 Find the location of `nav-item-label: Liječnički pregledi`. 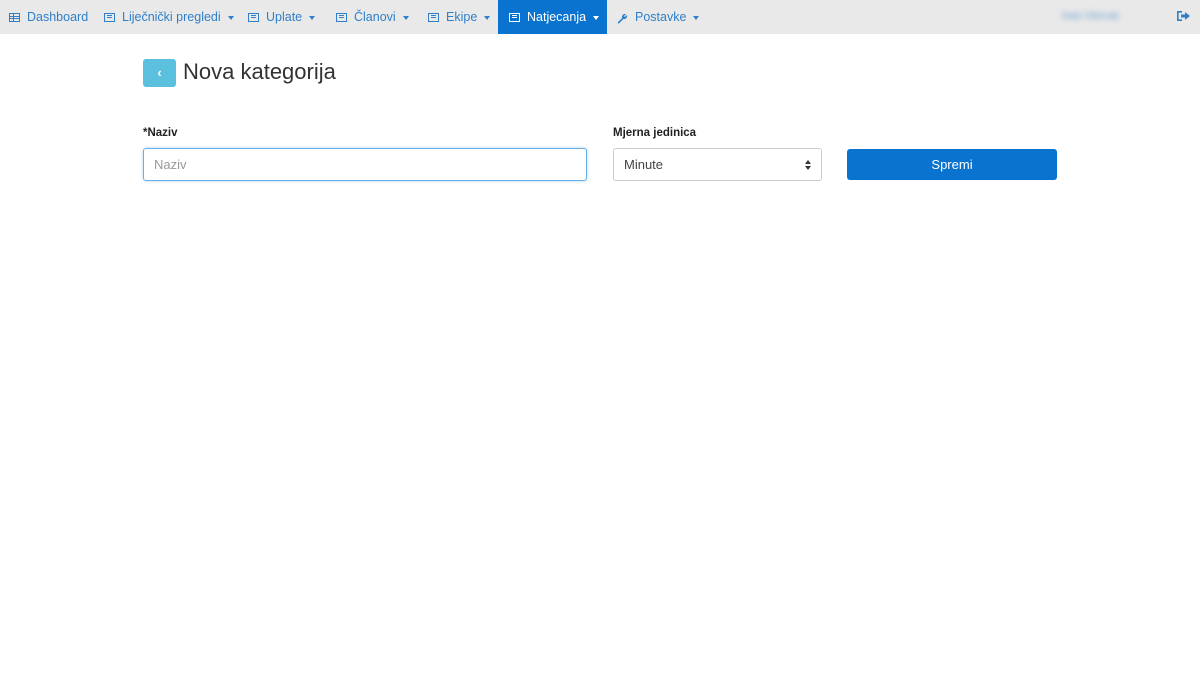

nav-item-label: Liječnički pregledi is located at coordinates (171, 17).